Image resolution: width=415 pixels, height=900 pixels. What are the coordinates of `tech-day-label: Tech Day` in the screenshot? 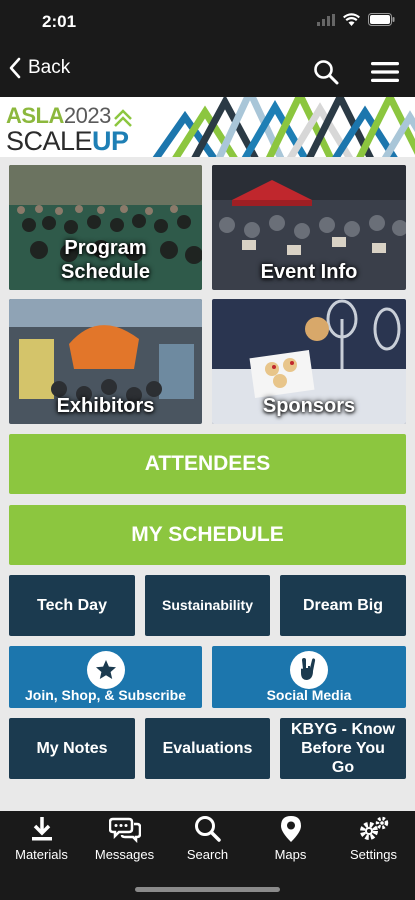 It's located at (72, 605).